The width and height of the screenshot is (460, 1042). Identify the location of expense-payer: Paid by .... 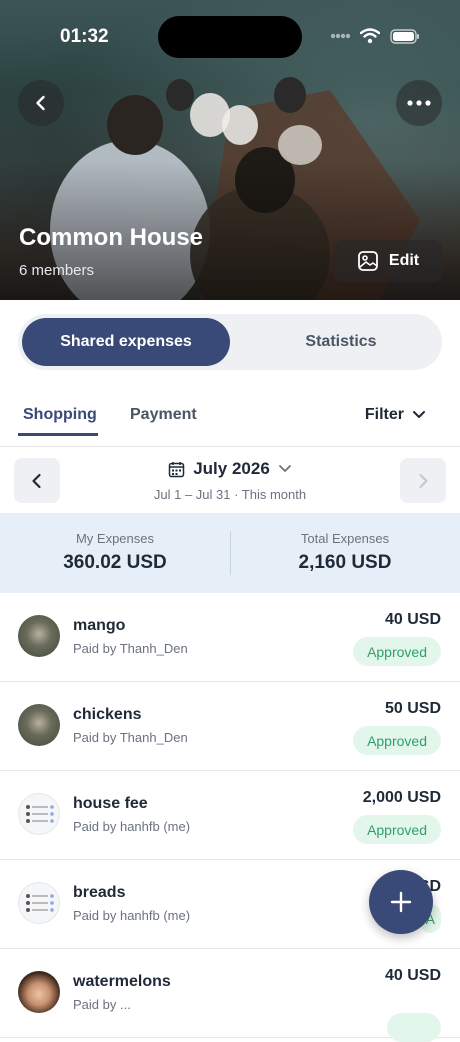
(102, 1004).